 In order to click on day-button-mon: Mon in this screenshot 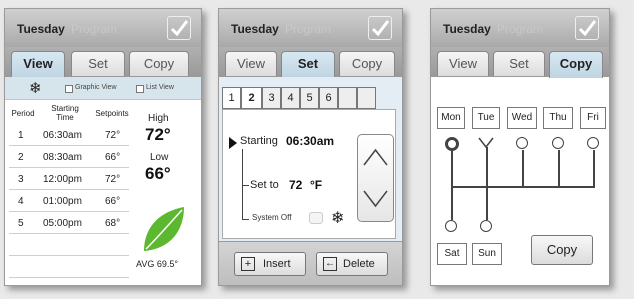, I will do `click(451, 118)`.